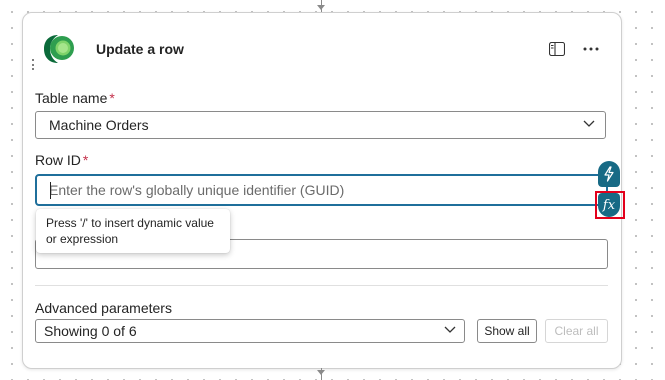  What do you see at coordinates (34, 65) in the screenshot?
I see `drag-handle-icon` at bounding box center [34, 65].